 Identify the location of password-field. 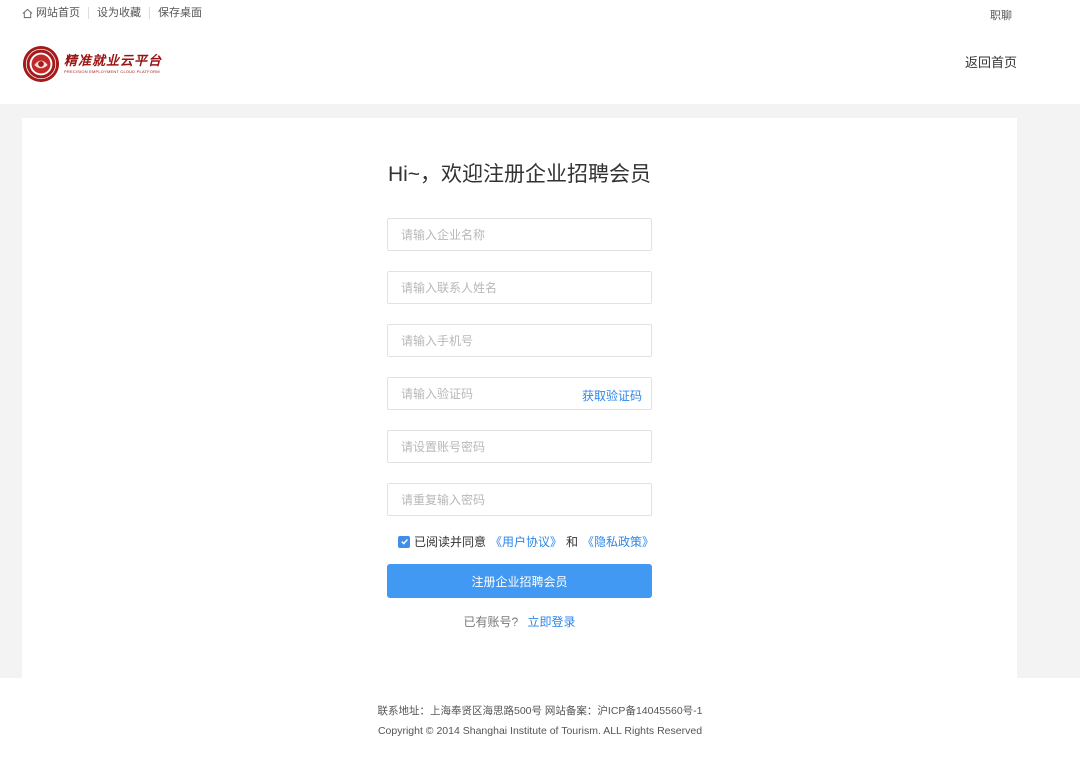
(519, 446).